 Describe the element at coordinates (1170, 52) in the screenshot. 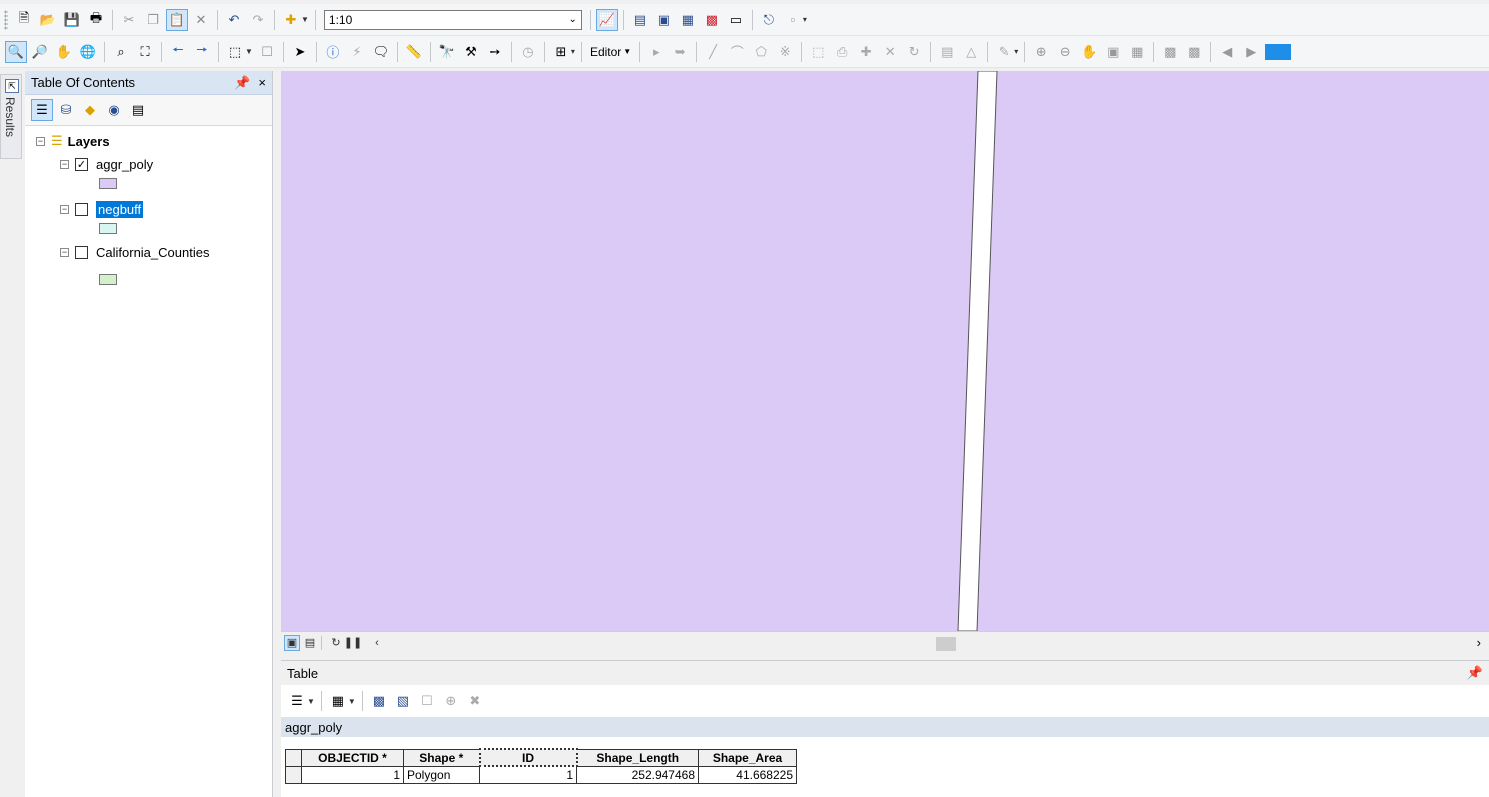

I see `fixed-zoom-in-layout-icon: ▩` at that location.